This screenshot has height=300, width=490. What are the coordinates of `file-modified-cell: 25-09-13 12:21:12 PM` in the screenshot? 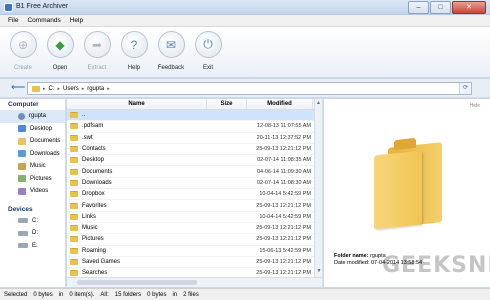 It's located at (283, 205).